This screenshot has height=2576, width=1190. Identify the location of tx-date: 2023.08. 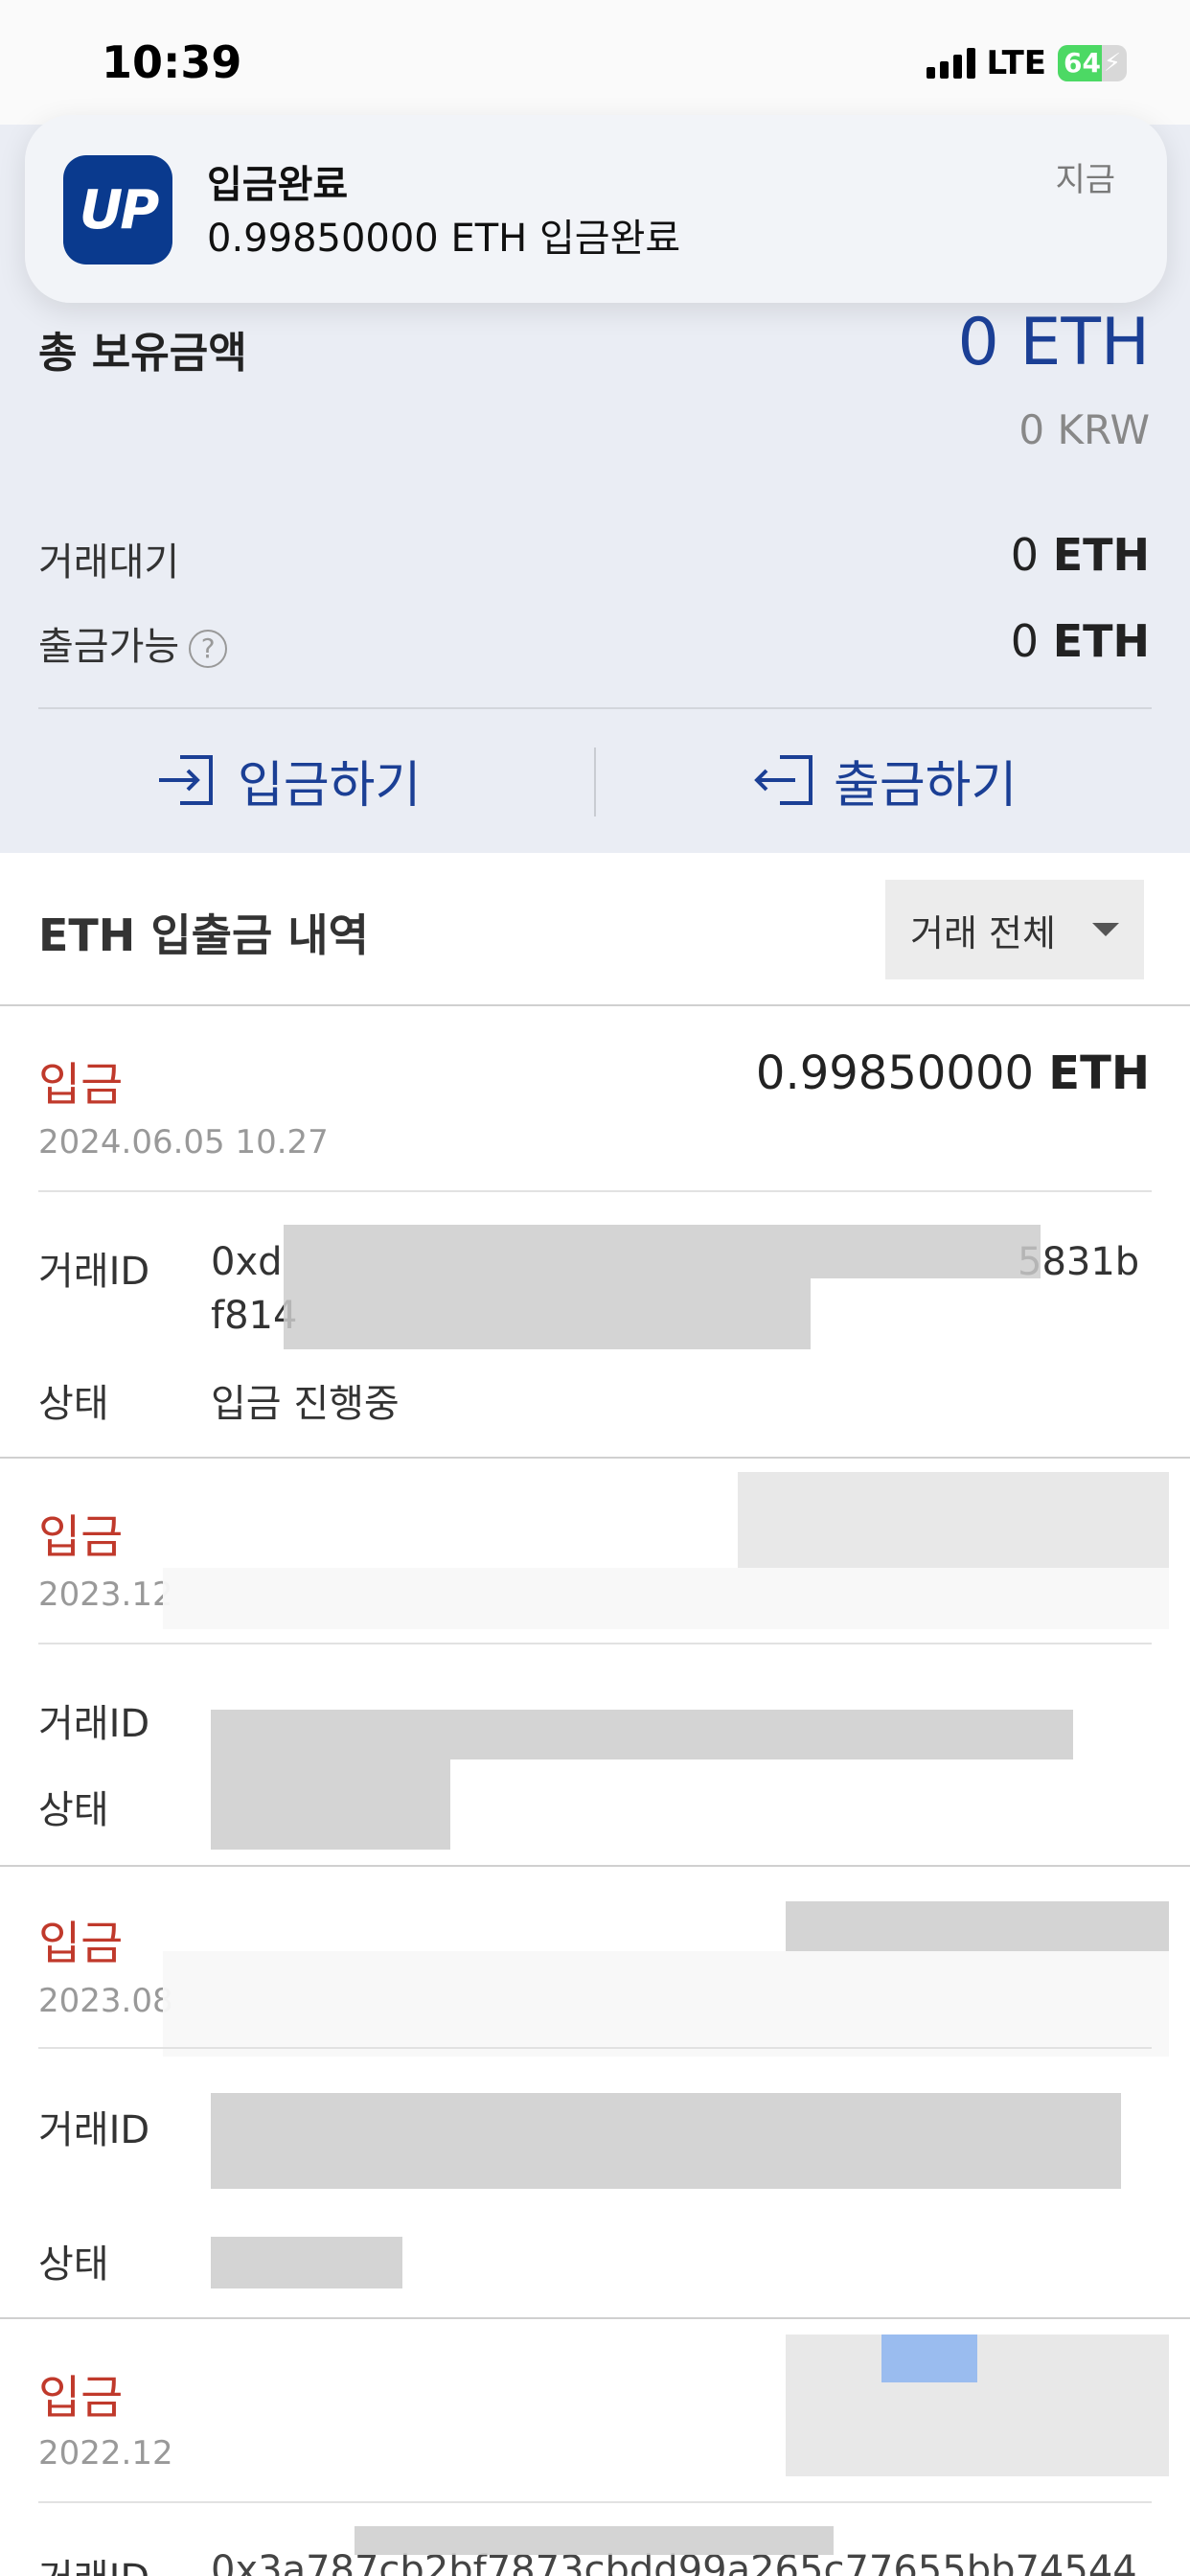
(105, 2001).